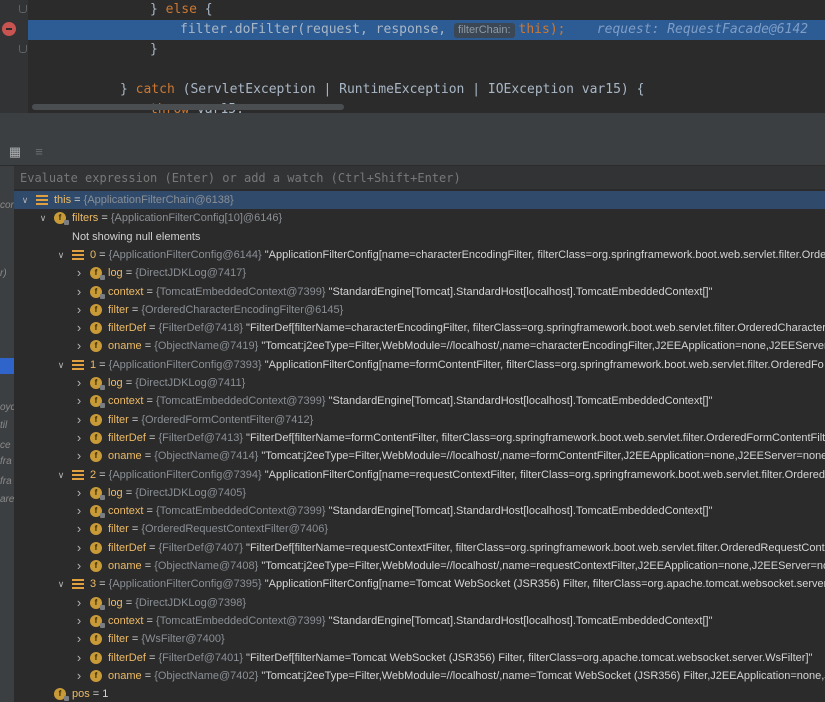  I want to click on variable-text: this = {ApplicationFilterChain@6138}, so click(144, 200).